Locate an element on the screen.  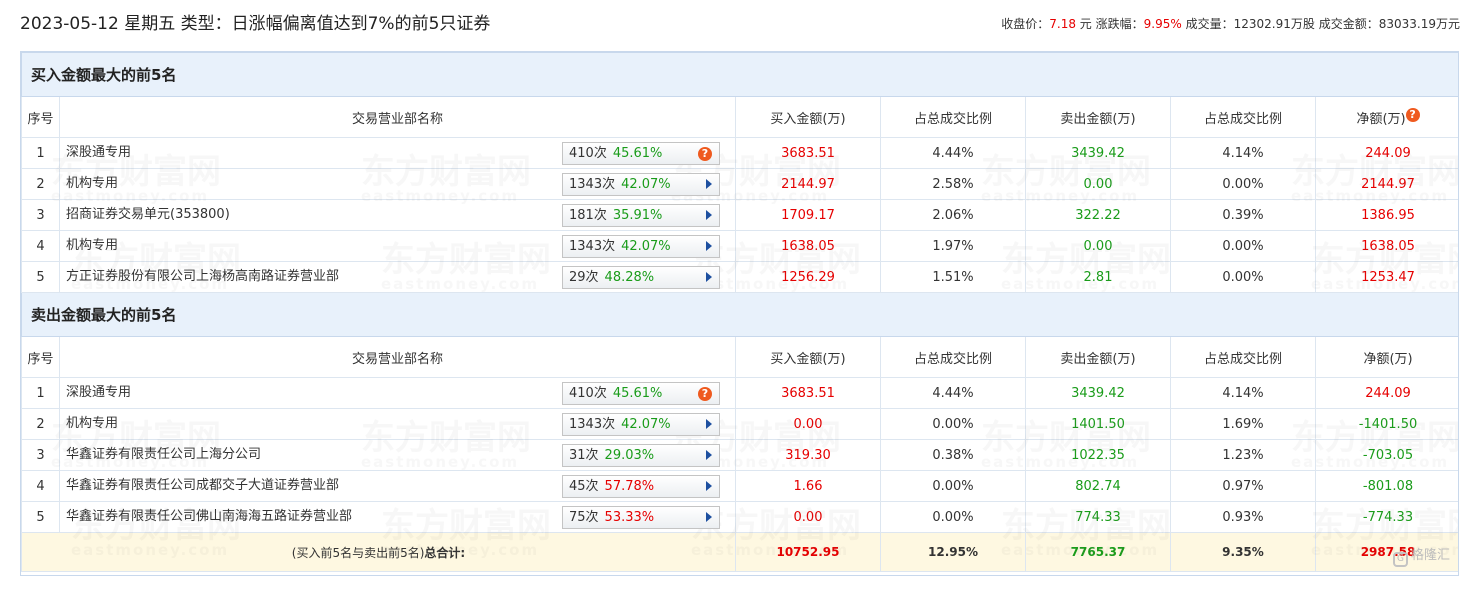
change-label: 涨跌幅： is located at coordinates (1119, 24).